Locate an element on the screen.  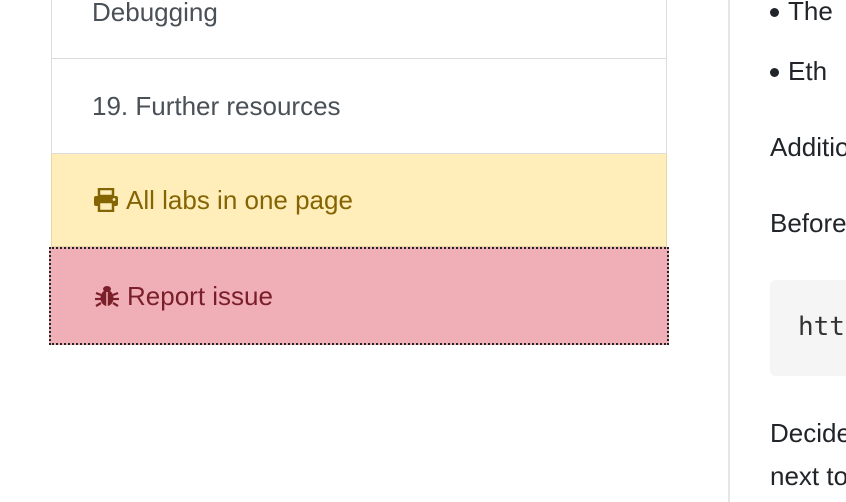
paragraph: Before is located at coordinates (808, 223).